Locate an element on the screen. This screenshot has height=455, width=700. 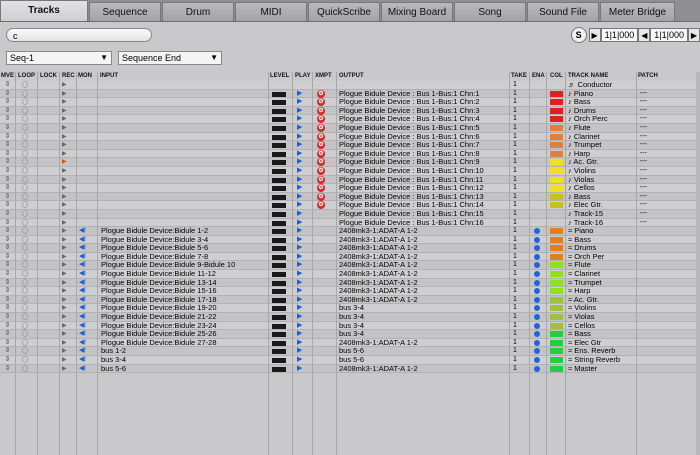
input-cell: bus 1-2 is located at coordinates (184, 351).